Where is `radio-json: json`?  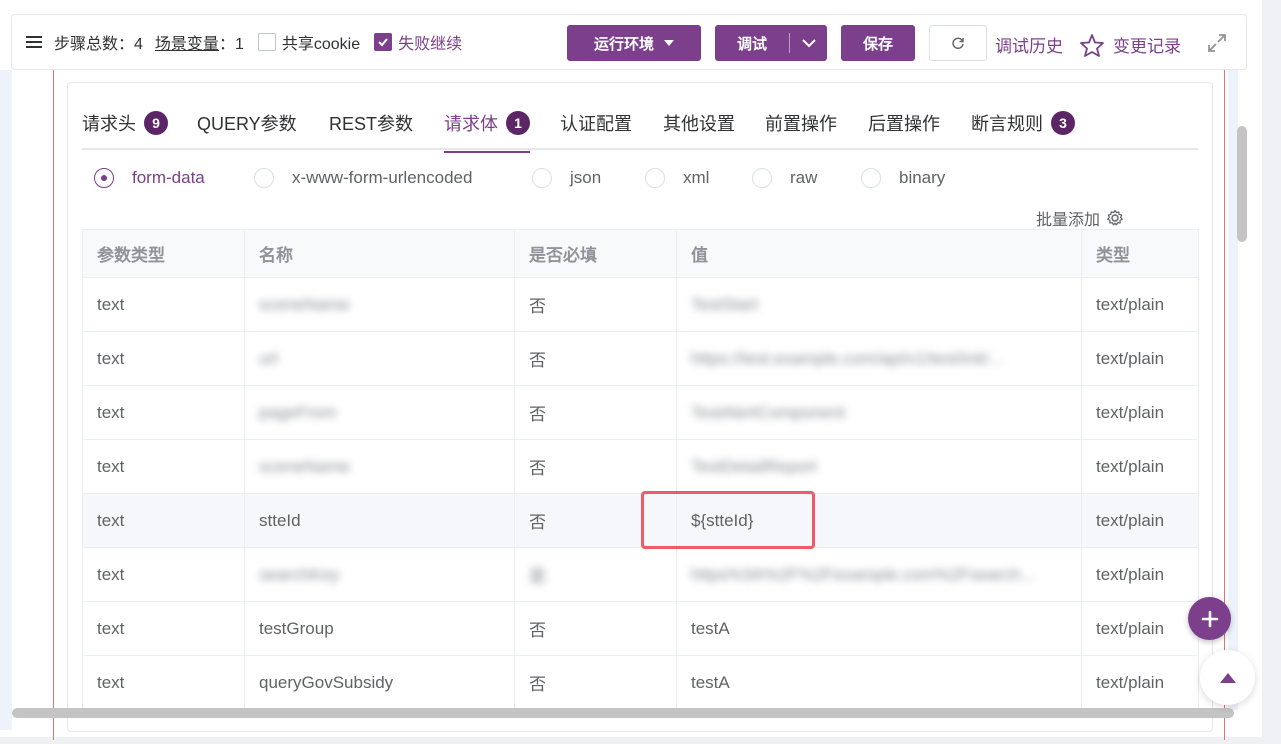 radio-json: json is located at coordinates (566, 178).